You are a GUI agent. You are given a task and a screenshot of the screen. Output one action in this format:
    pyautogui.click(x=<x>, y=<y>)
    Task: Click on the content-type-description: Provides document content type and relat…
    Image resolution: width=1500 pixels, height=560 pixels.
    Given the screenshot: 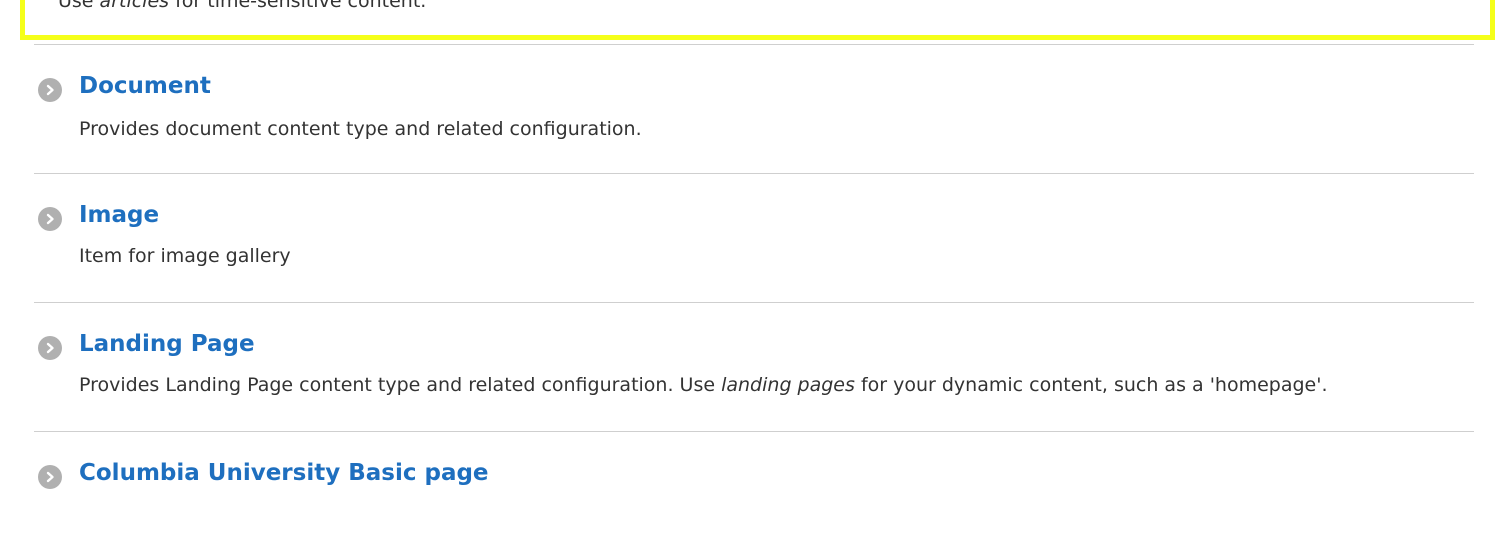 What is the action you would take?
    pyautogui.click(x=360, y=129)
    